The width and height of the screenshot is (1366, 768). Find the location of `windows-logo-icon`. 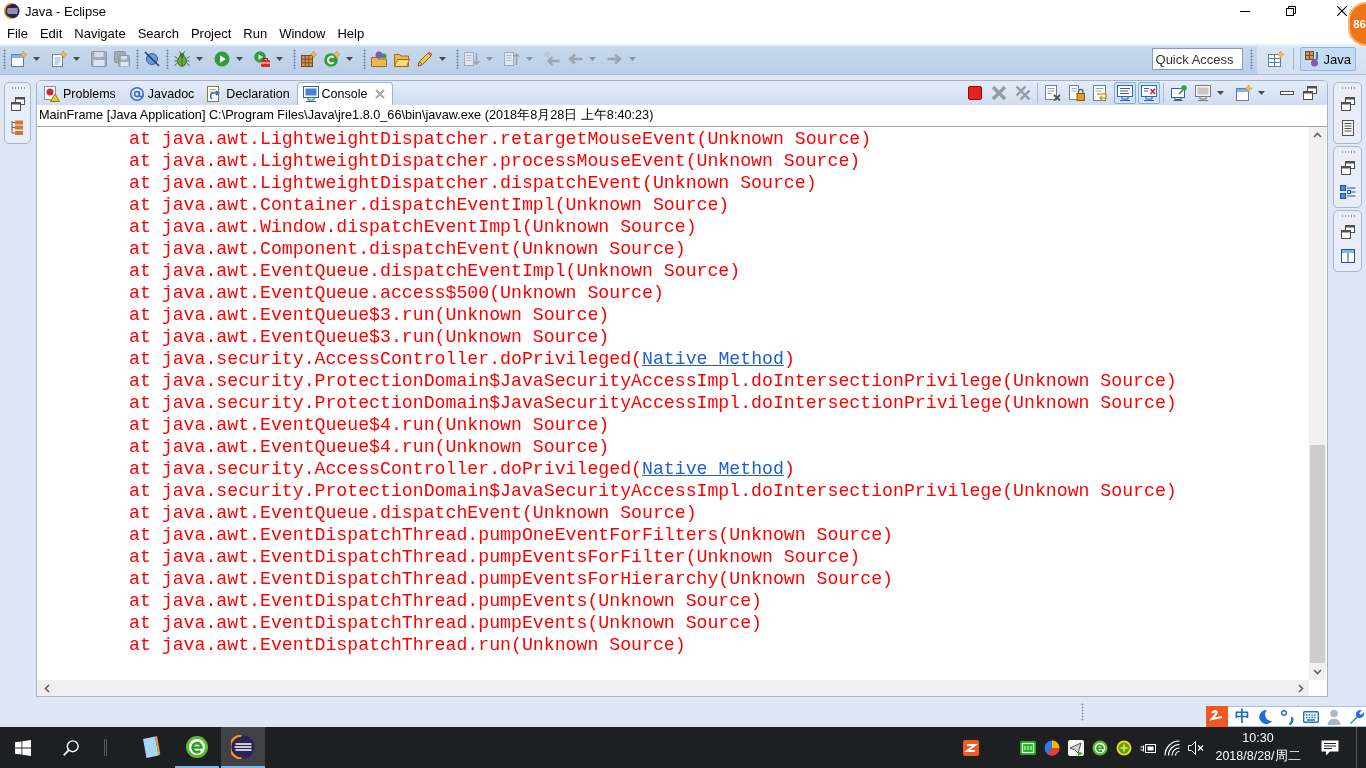

windows-logo-icon is located at coordinates (23, 747).